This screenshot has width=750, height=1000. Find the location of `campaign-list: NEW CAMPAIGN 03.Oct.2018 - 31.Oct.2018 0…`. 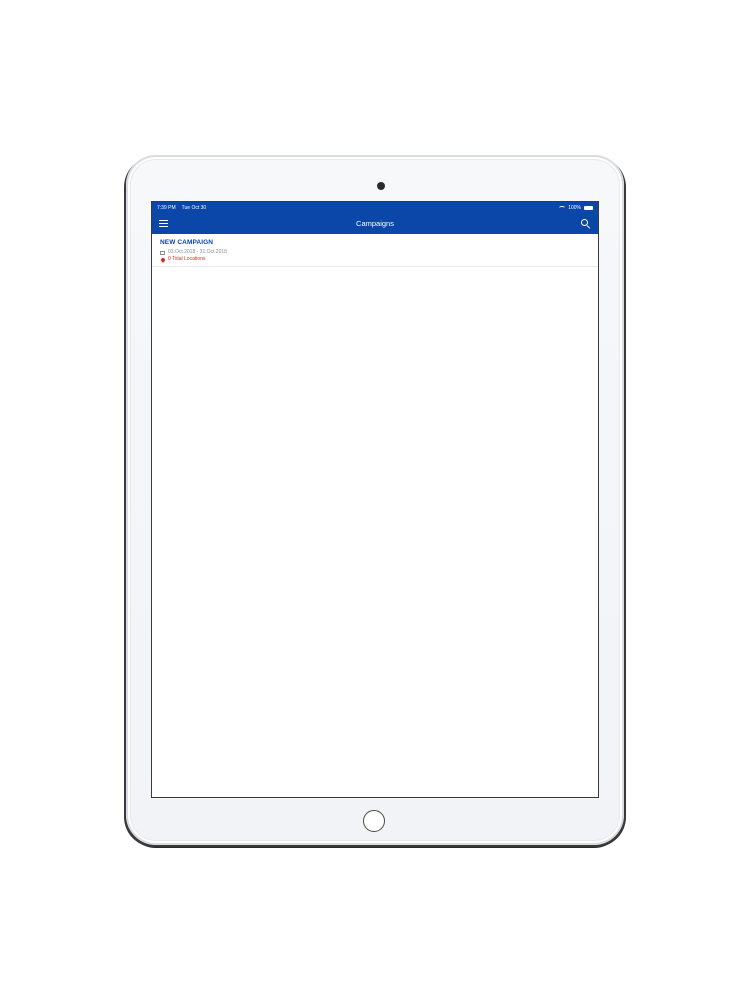

campaign-list: NEW CAMPAIGN 03.Oct.2018 - 31.Oct.2018 0… is located at coordinates (375, 250).